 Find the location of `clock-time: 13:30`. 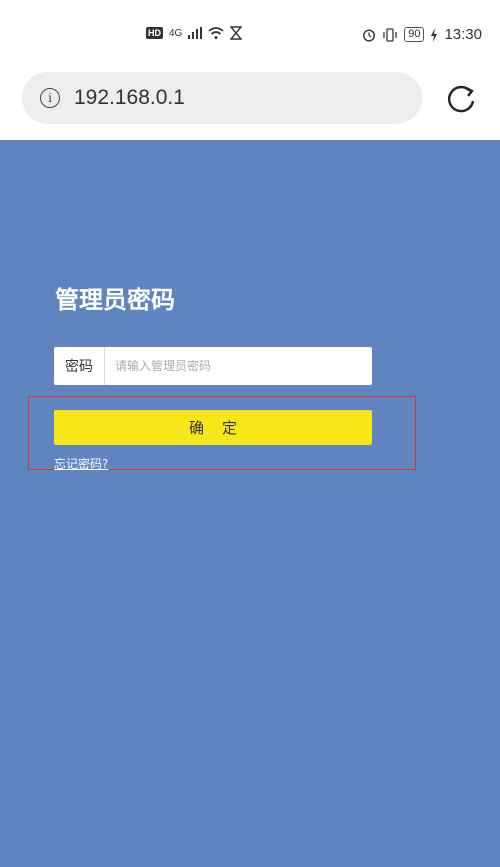

clock-time: 13:30 is located at coordinates (463, 34).